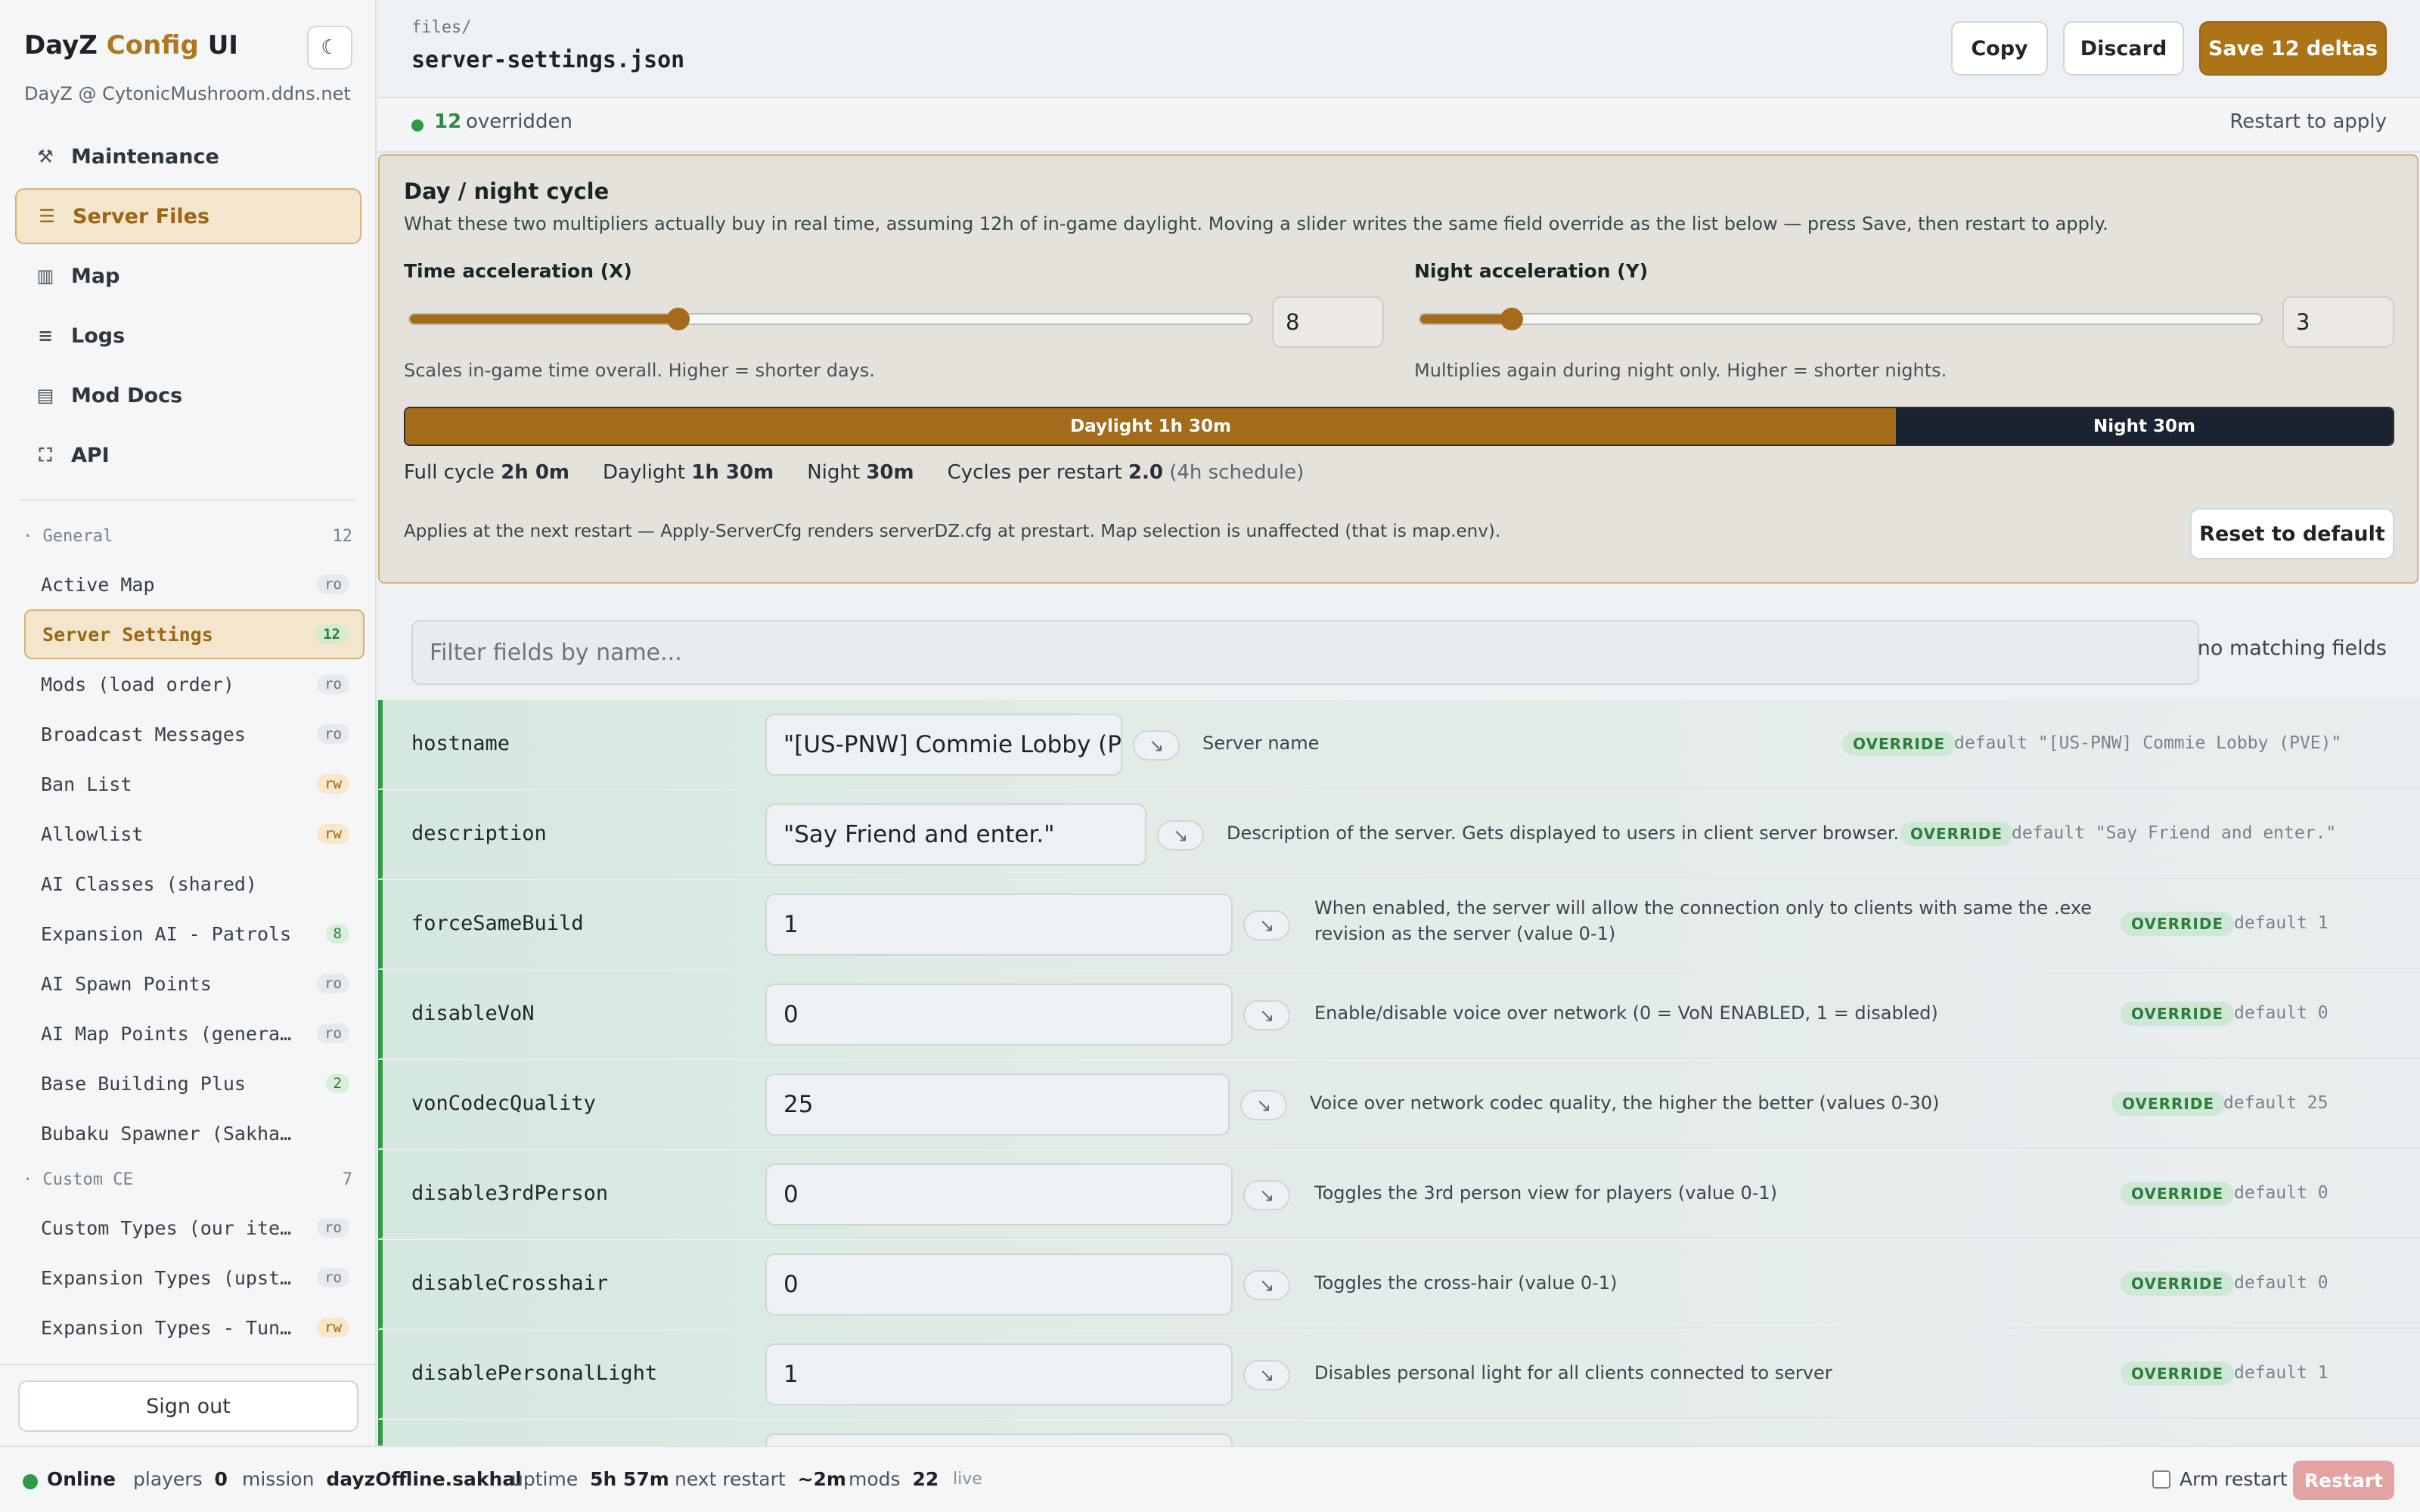 The width and height of the screenshot is (2420, 1512). I want to click on restart-button: Restart, so click(2343, 1481).